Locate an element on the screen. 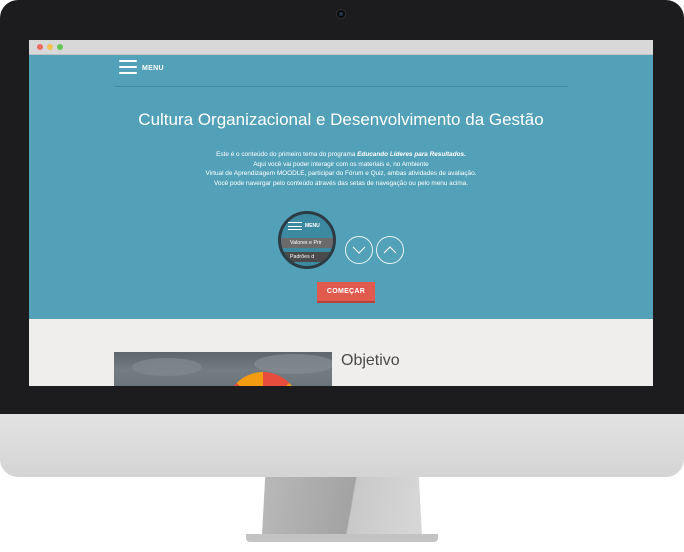 The width and height of the screenshot is (684, 552). chevron-up-icon is located at coordinates (390, 250).